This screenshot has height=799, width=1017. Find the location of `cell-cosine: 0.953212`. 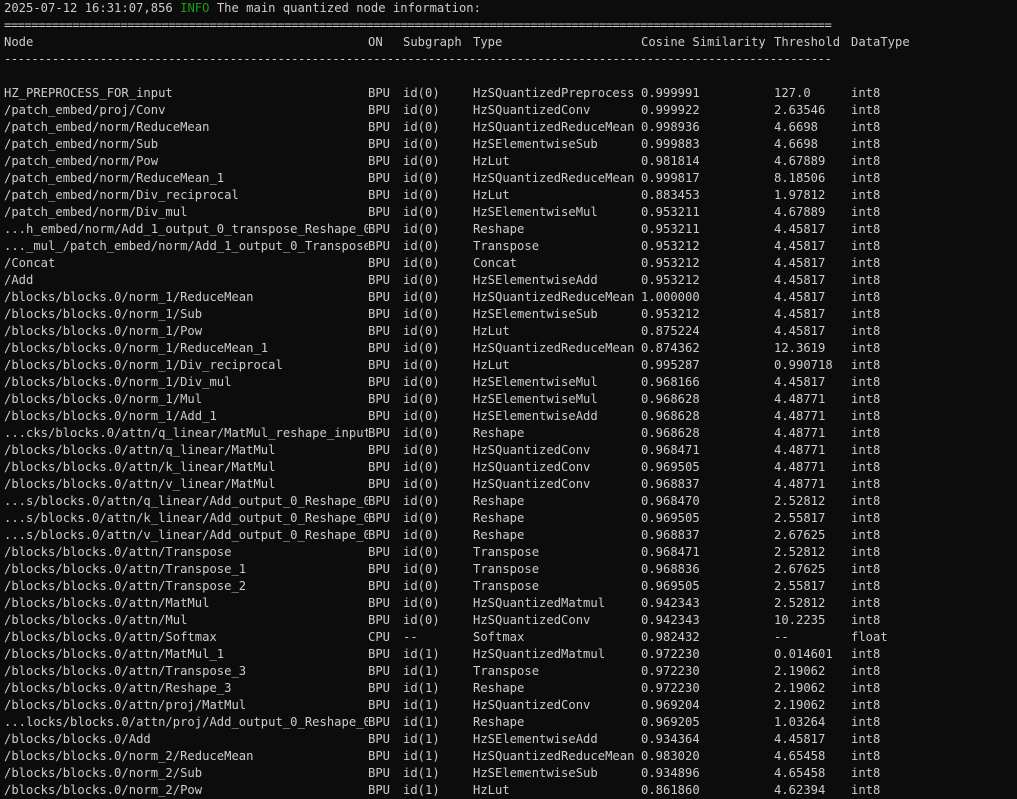

cell-cosine: 0.953212 is located at coordinates (670, 246).